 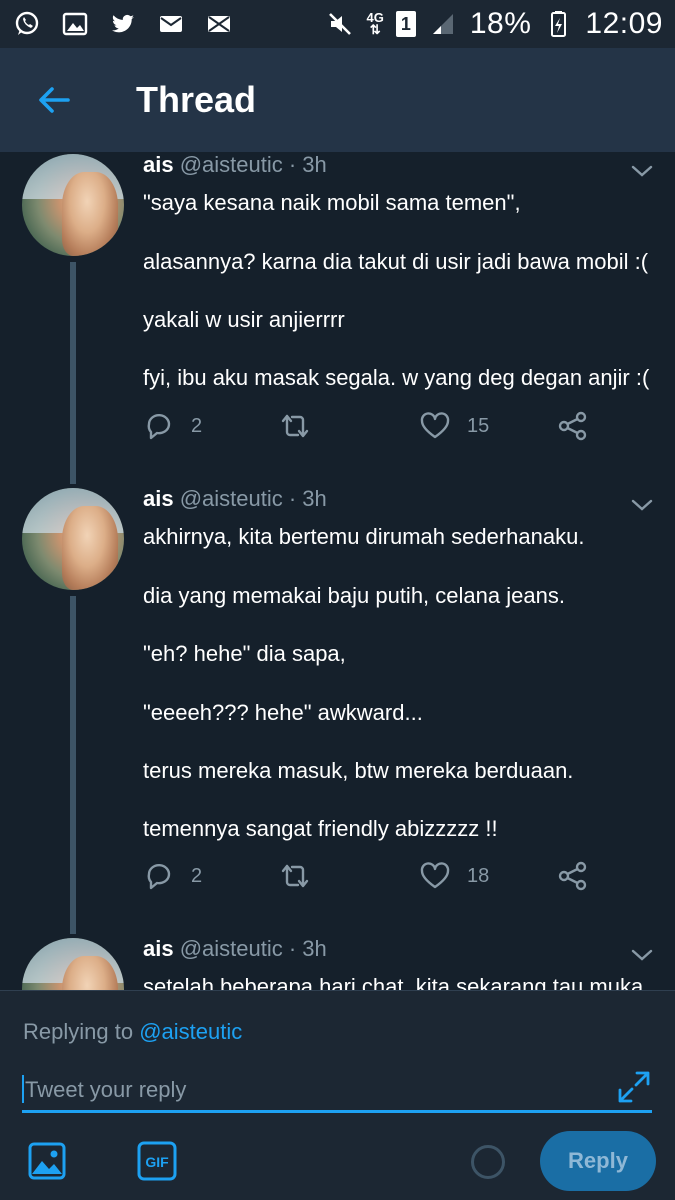 I want to click on twitter-icon, so click(x=123, y=24).